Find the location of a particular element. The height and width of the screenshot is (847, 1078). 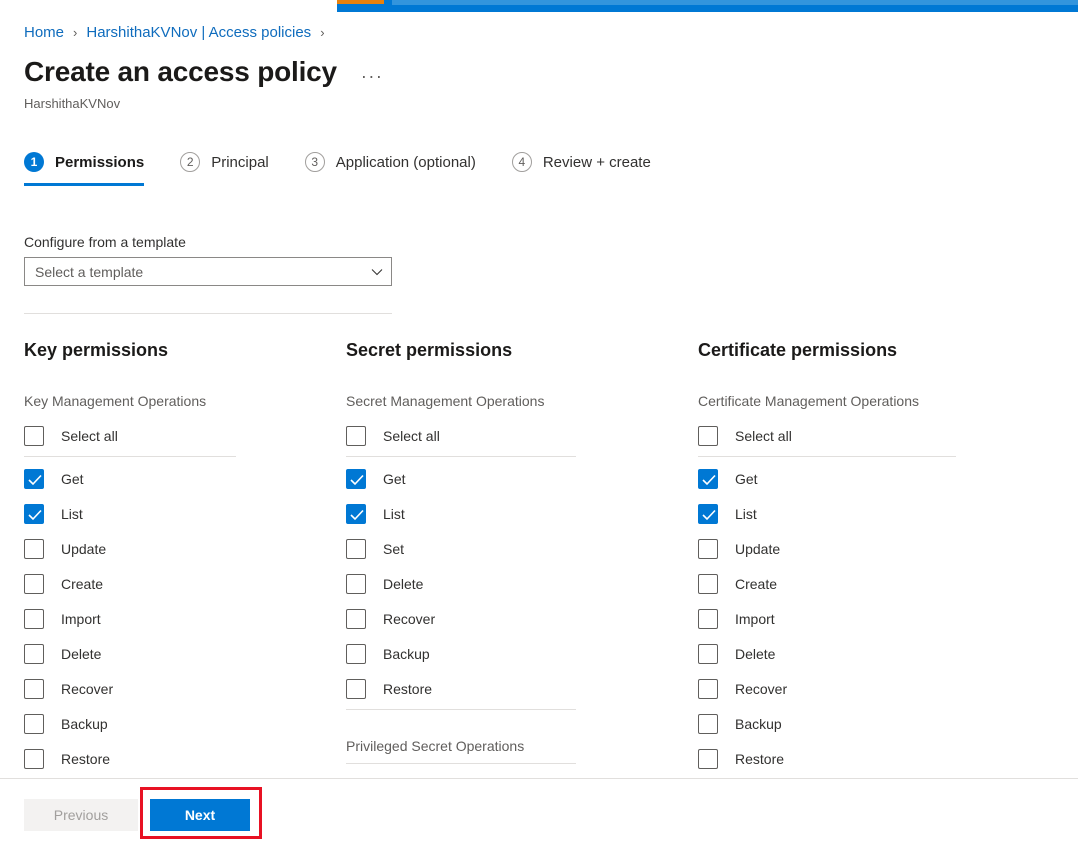

previous-button: Previous is located at coordinates (81, 815).